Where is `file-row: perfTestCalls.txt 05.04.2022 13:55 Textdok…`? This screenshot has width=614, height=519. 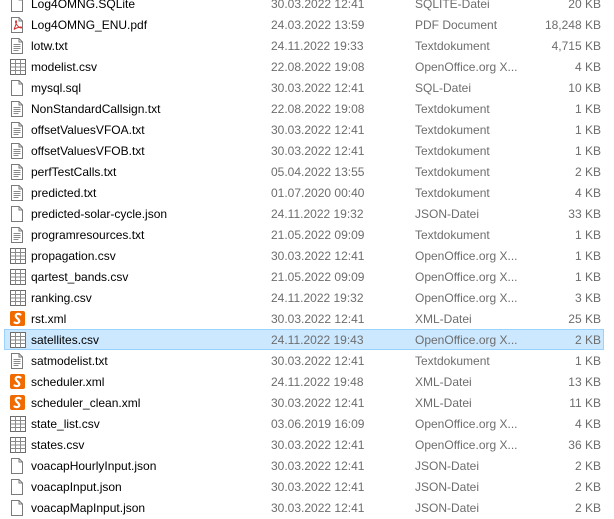
file-row: perfTestCalls.txt 05.04.2022 13:55 Textdok… is located at coordinates (307, 171).